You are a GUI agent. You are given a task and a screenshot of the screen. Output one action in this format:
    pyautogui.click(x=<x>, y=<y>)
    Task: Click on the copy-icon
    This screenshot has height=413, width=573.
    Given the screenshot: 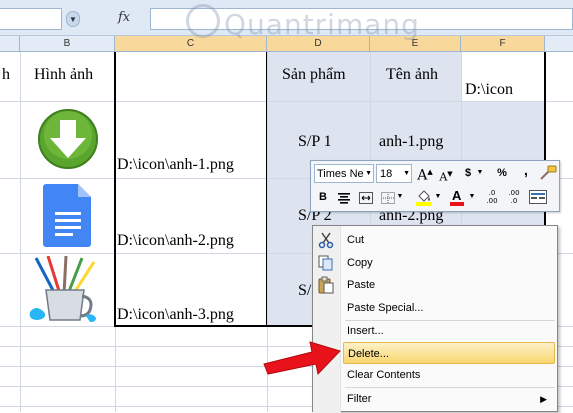 What is the action you would take?
    pyautogui.click(x=326, y=263)
    